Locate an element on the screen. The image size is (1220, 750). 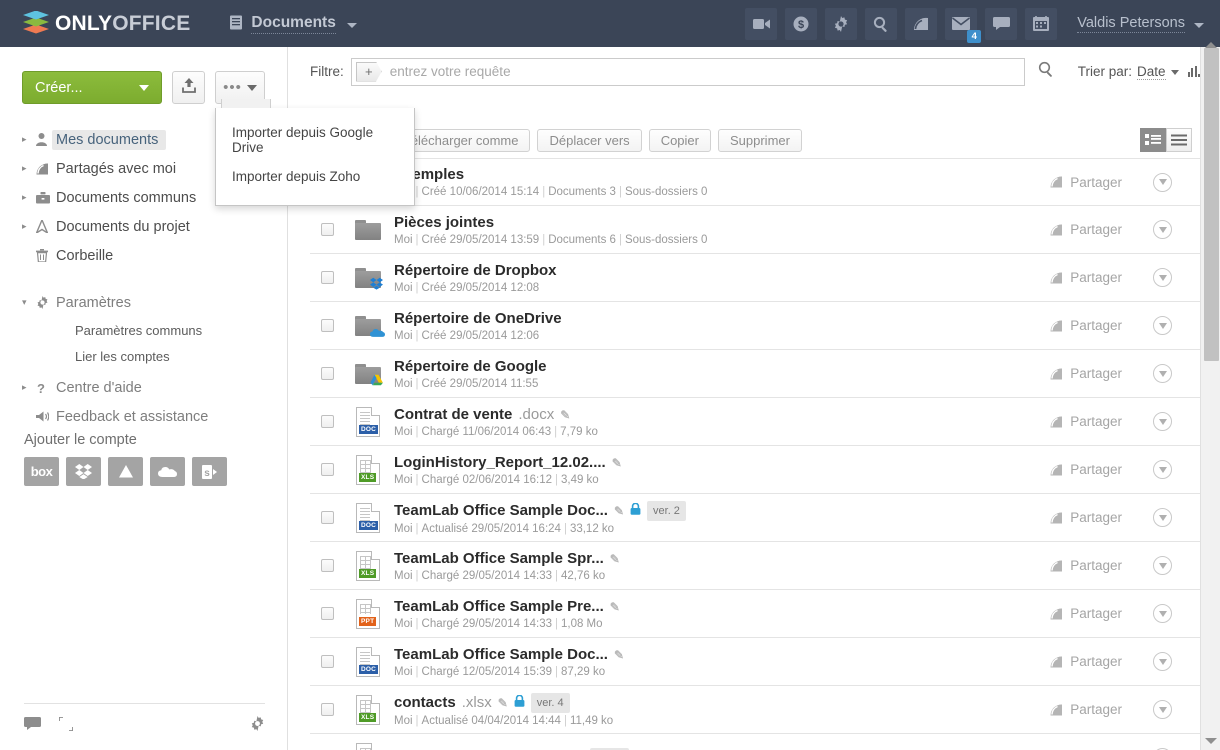
dollar-icon: $ is located at coordinates (801, 23).